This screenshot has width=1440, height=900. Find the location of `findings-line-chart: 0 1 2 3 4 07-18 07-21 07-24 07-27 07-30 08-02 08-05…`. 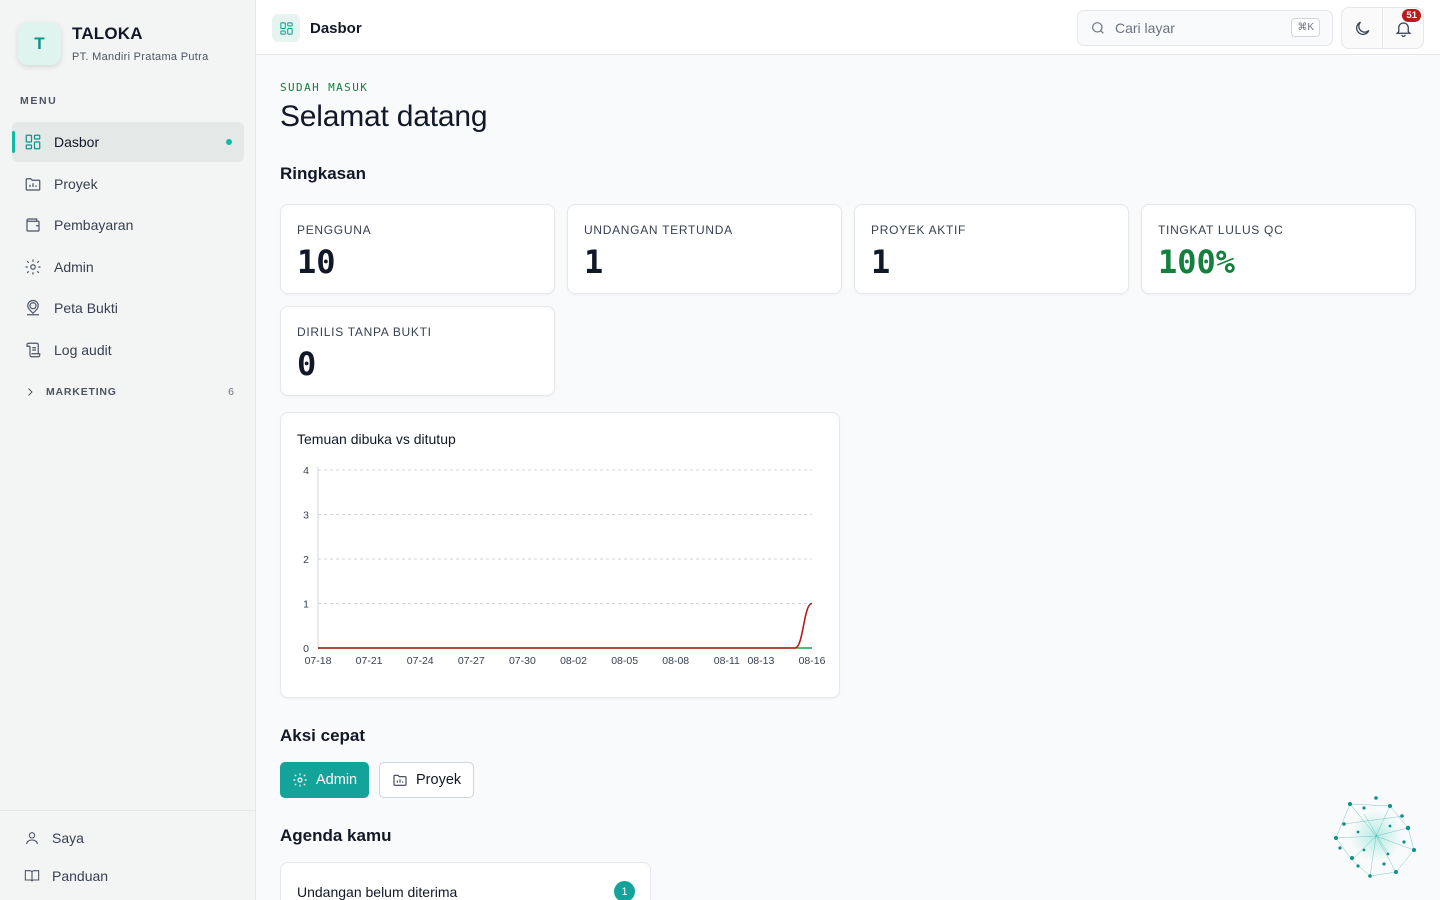

findings-line-chart: 0 1 2 3 4 07-18 07-21 07-24 07-27 07-30 08-02 08-05… is located at coordinates (564, 566).